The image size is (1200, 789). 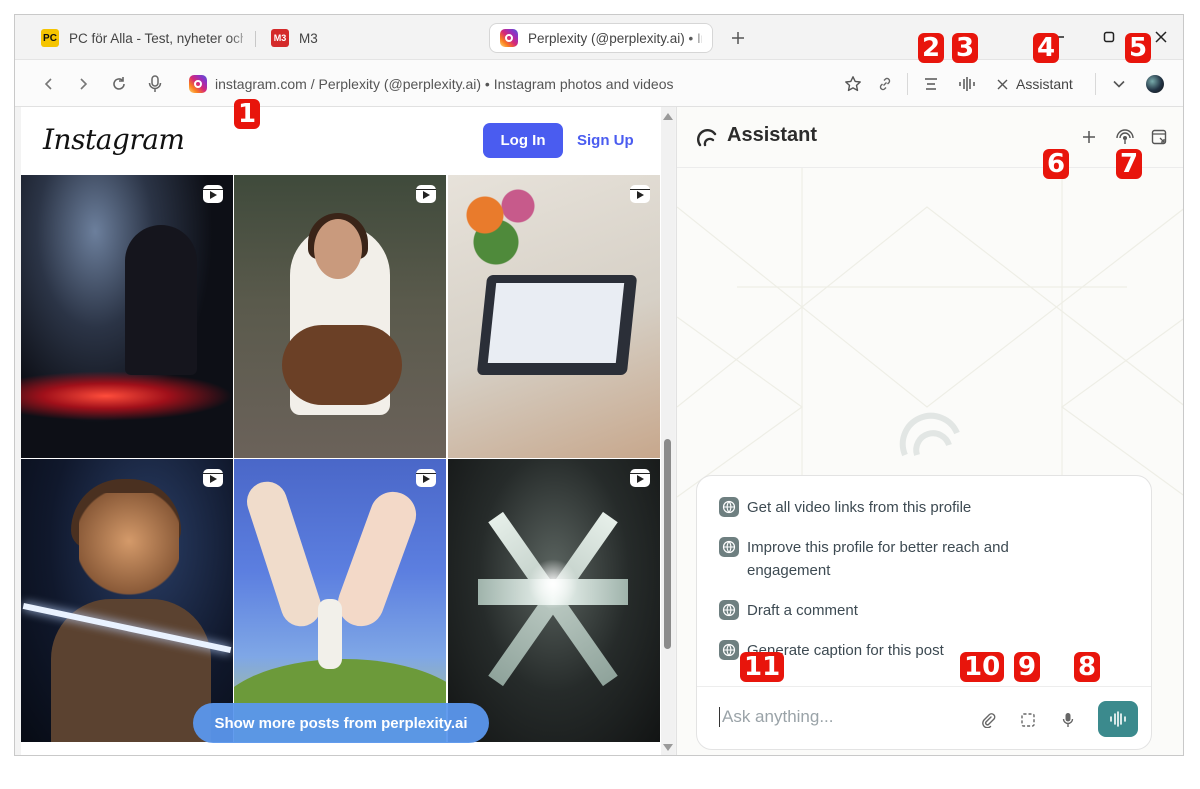 I want to click on scroll-down-arrow-icon, so click(x=668, y=747).